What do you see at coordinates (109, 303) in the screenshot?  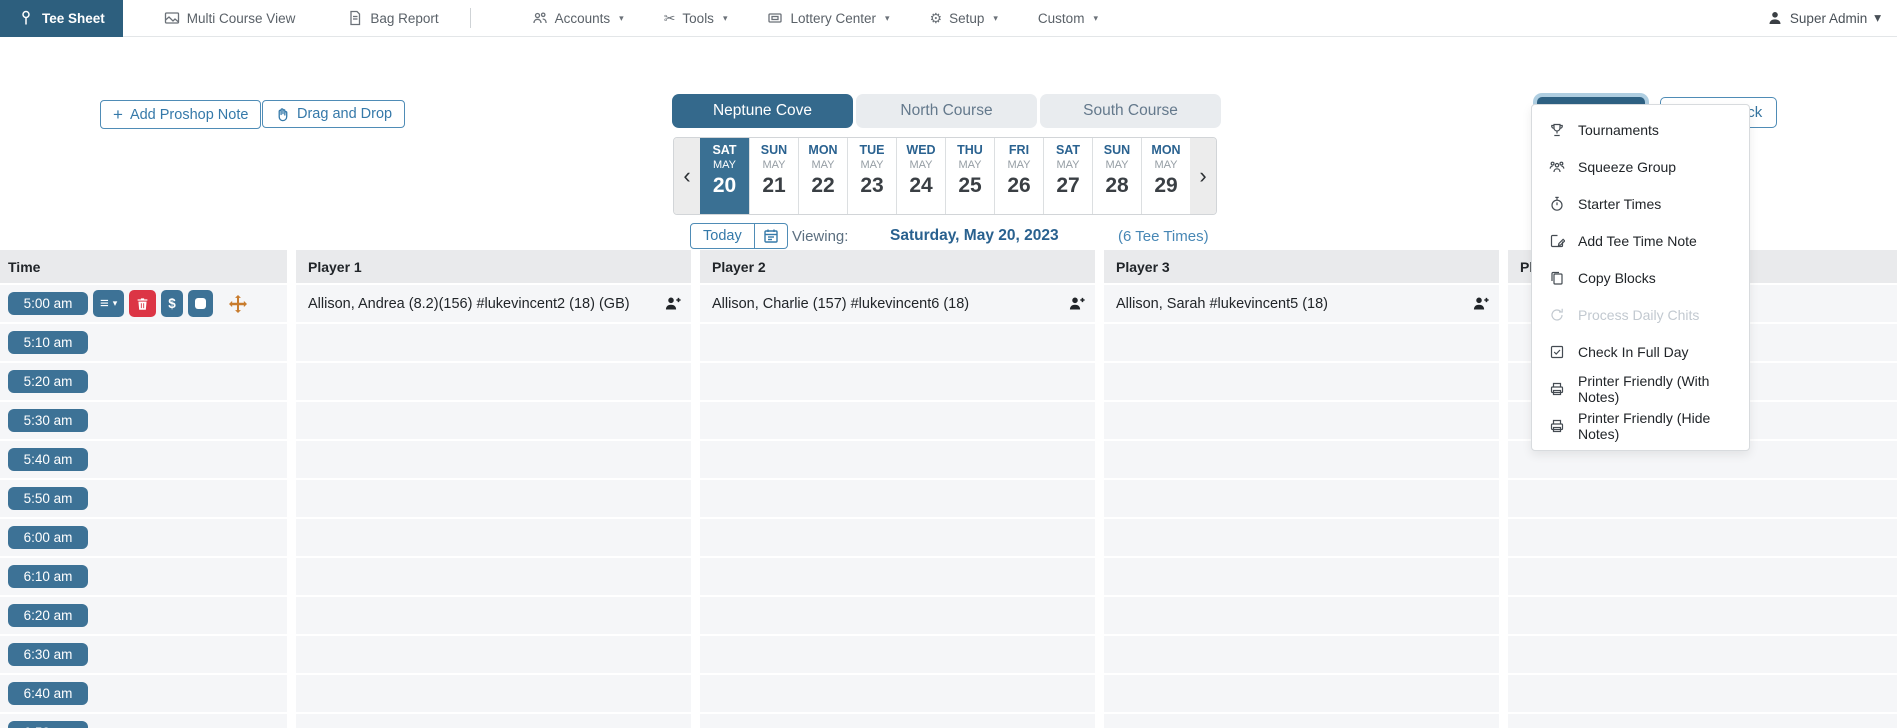 I see `row-menu-button: ≡ ▾` at bounding box center [109, 303].